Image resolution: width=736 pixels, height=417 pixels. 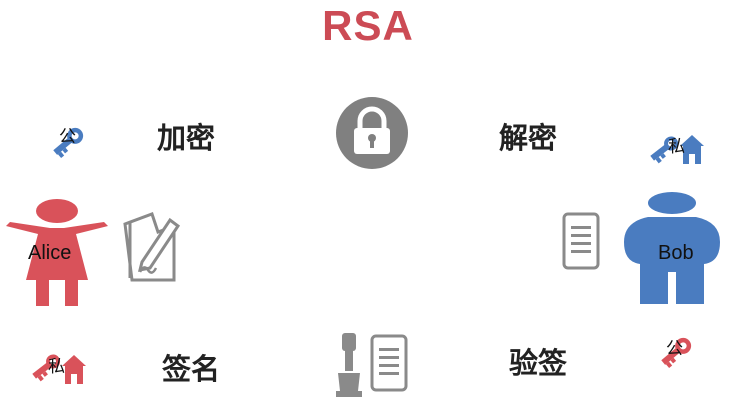 I want to click on bob-name: Bob, so click(x=676, y=253).